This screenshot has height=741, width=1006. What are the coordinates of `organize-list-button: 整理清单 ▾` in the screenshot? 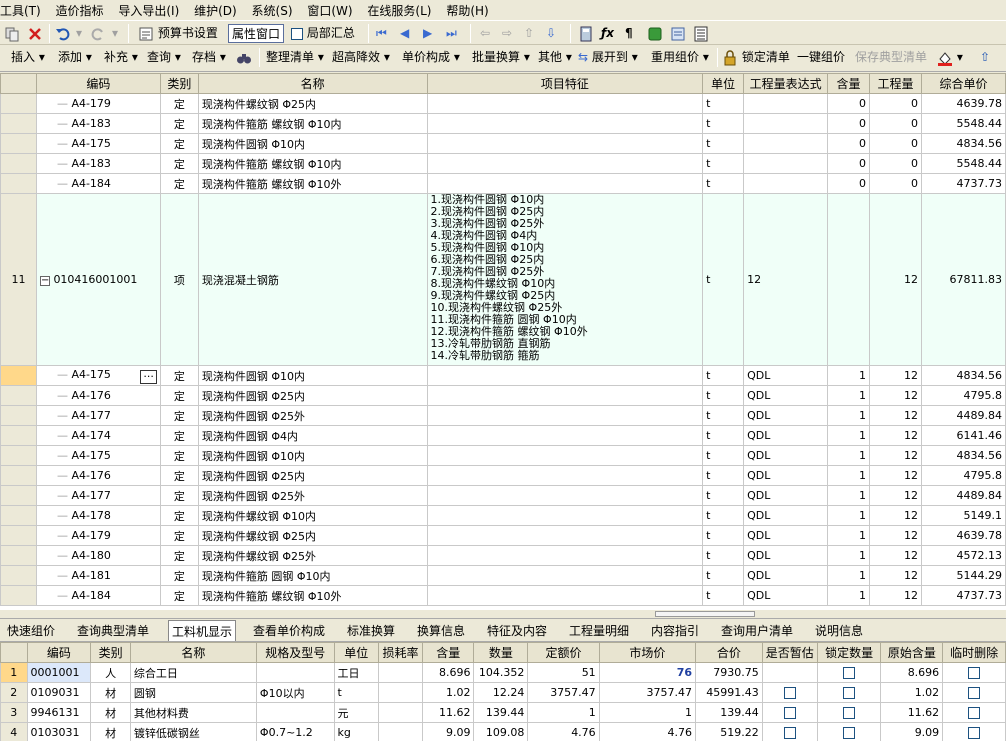 It's located at (295, 57).